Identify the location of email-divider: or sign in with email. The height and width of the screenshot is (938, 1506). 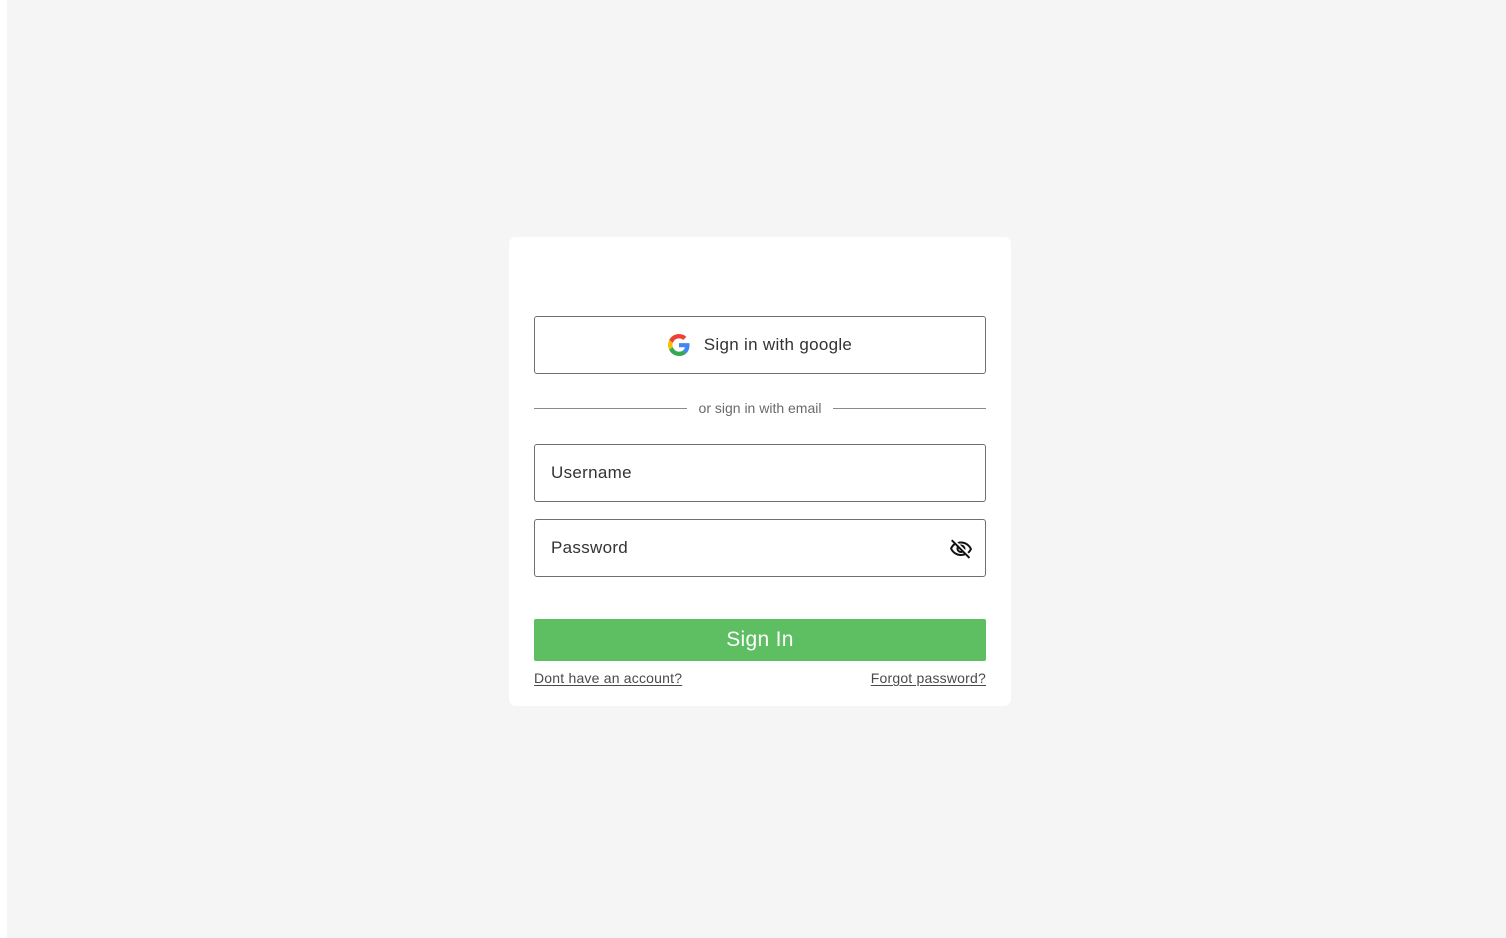
(760, 408).